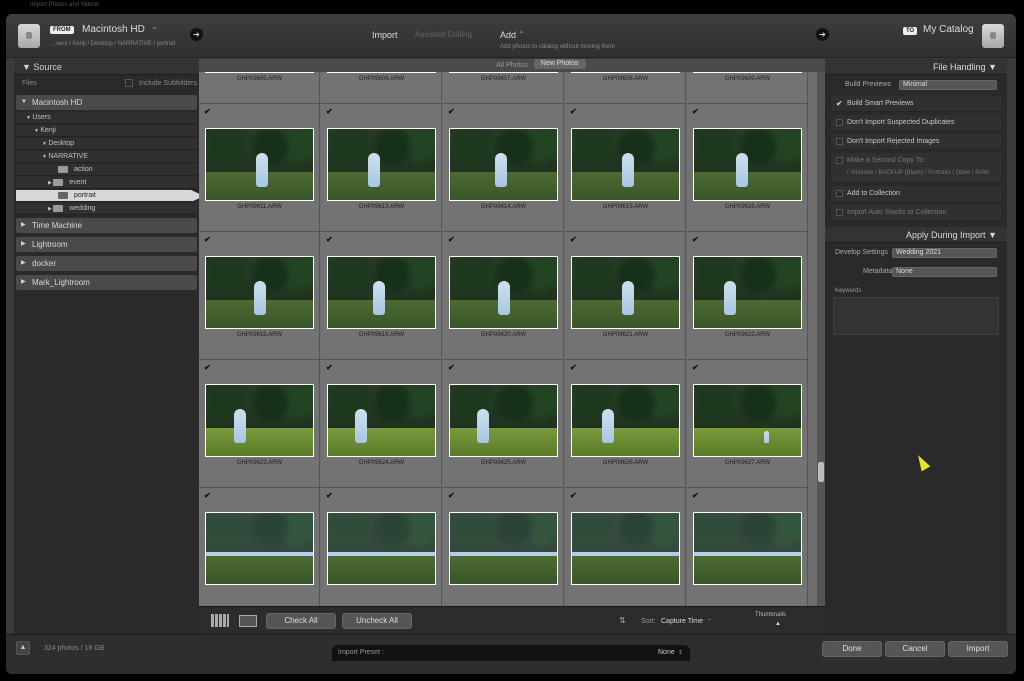 Image resolution: width=1024 pixels, height=681 pixels. What do you see at coordinates (916, 142) in the screenshot?
I see `option-dont-import-rejected: Don't Import Rejected Images` at bounding box center [916, 142].